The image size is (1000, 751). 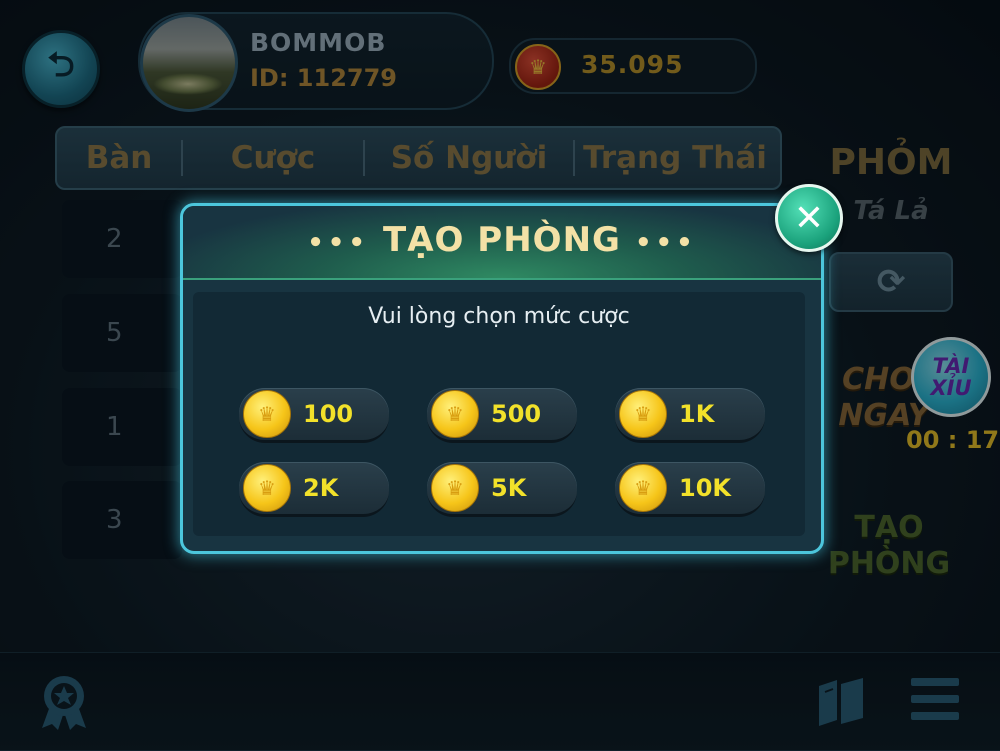 What do you see at coordinates (891, 211) in the screenshot?
I see `game-subtitle: Tá Lả` at bounding box center [891, 211].